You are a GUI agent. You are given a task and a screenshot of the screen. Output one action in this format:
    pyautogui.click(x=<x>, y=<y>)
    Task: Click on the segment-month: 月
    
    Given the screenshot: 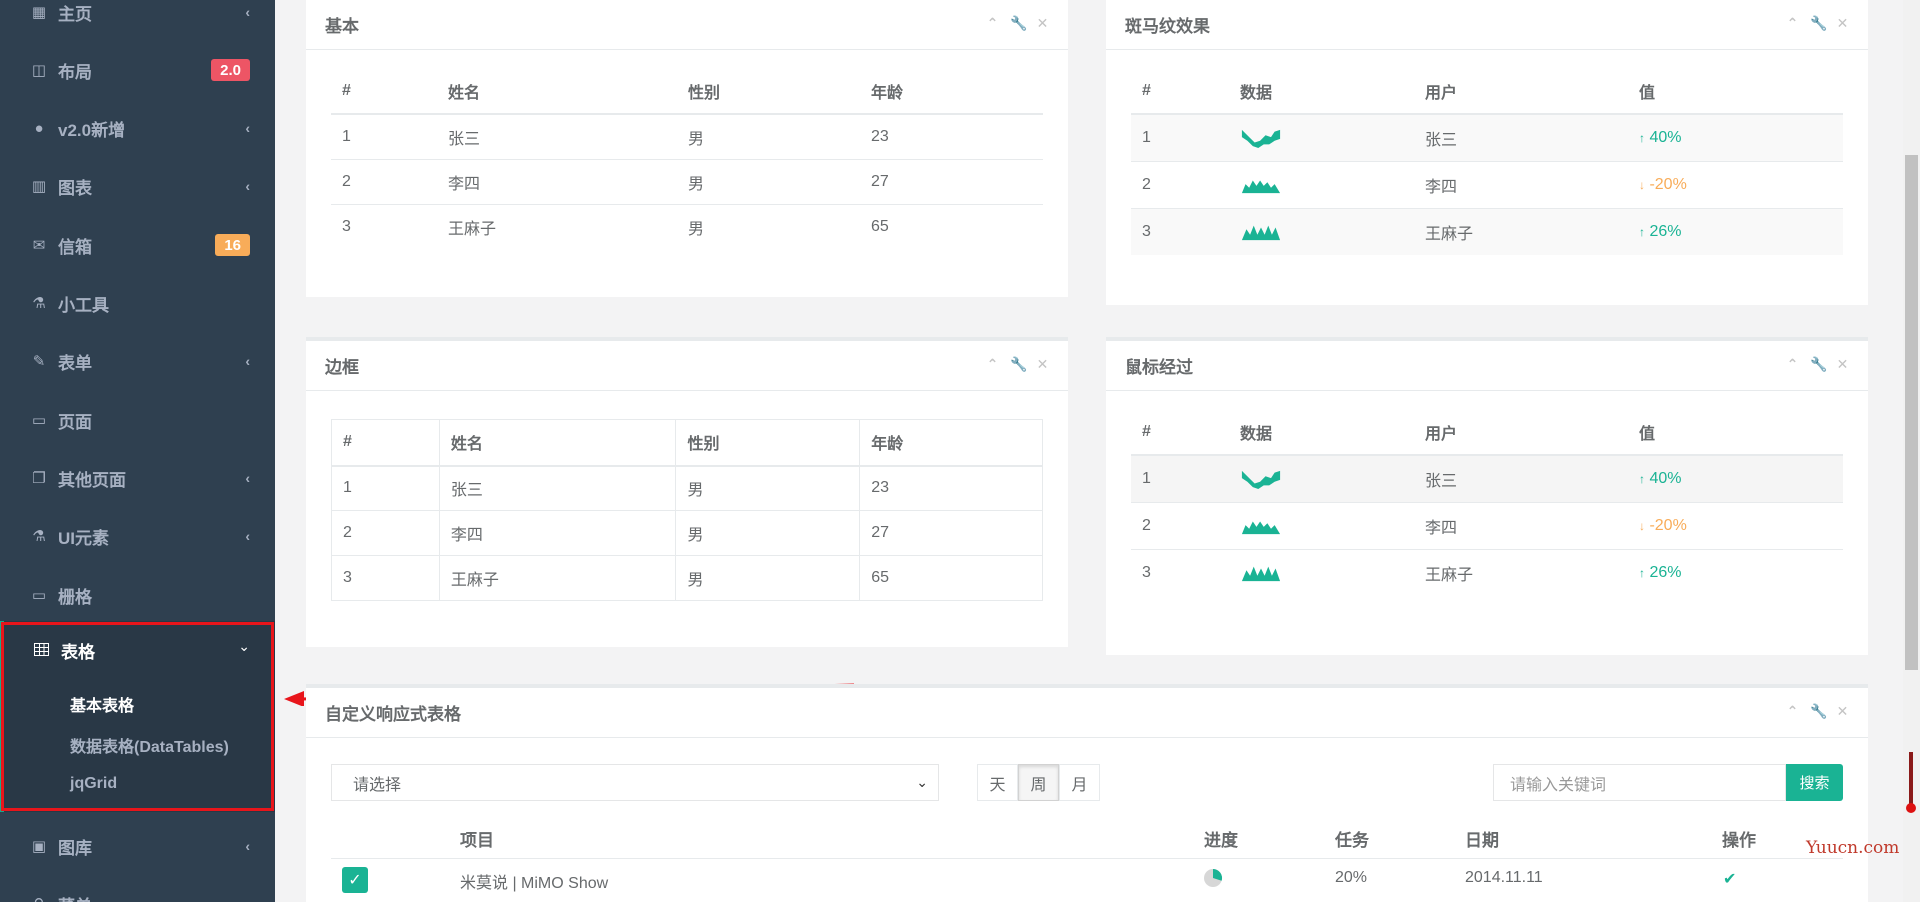 What is the action you would take?
    pyautogui.click(x=1079, y=782)
    